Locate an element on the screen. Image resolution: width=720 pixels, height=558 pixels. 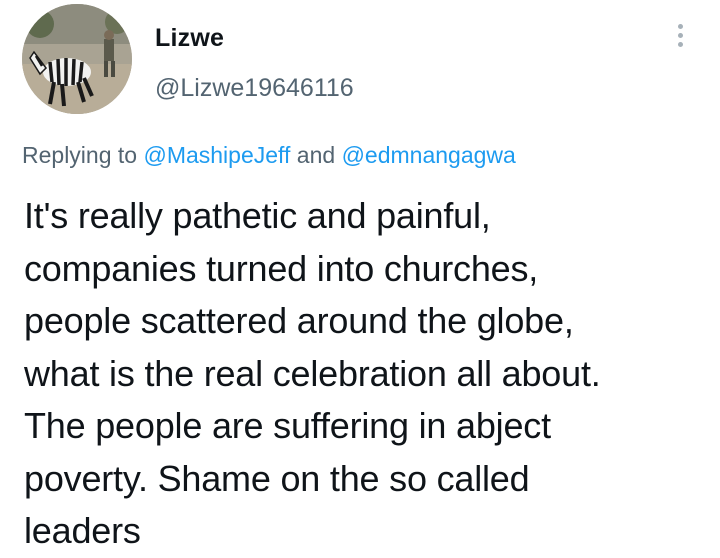
replying-to-prefix: Replying to is located at coordinates (83, 155).